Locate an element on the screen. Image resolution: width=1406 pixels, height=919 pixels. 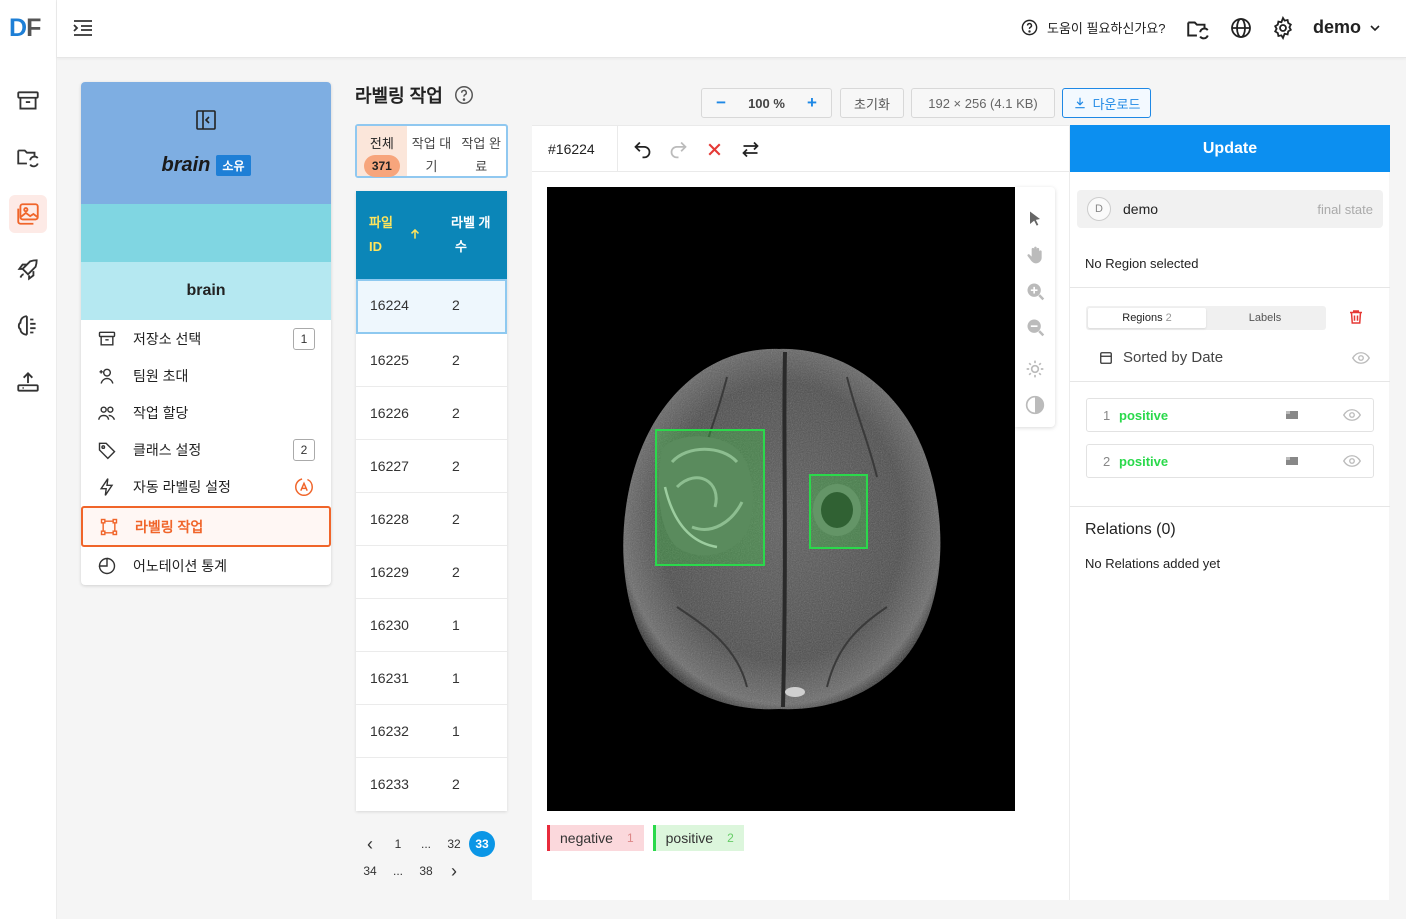
legend-positive: positive 2 is located at coordinates (698, 838).